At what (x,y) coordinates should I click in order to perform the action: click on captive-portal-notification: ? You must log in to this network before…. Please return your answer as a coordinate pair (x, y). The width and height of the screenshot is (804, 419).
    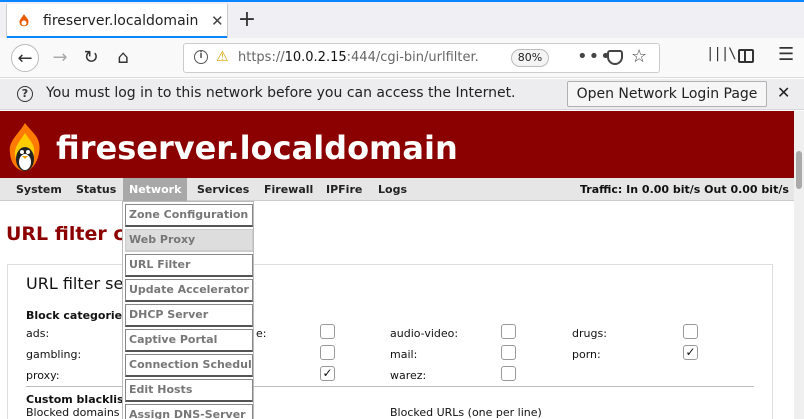
    Looking at the image, I should click on (402, 94).